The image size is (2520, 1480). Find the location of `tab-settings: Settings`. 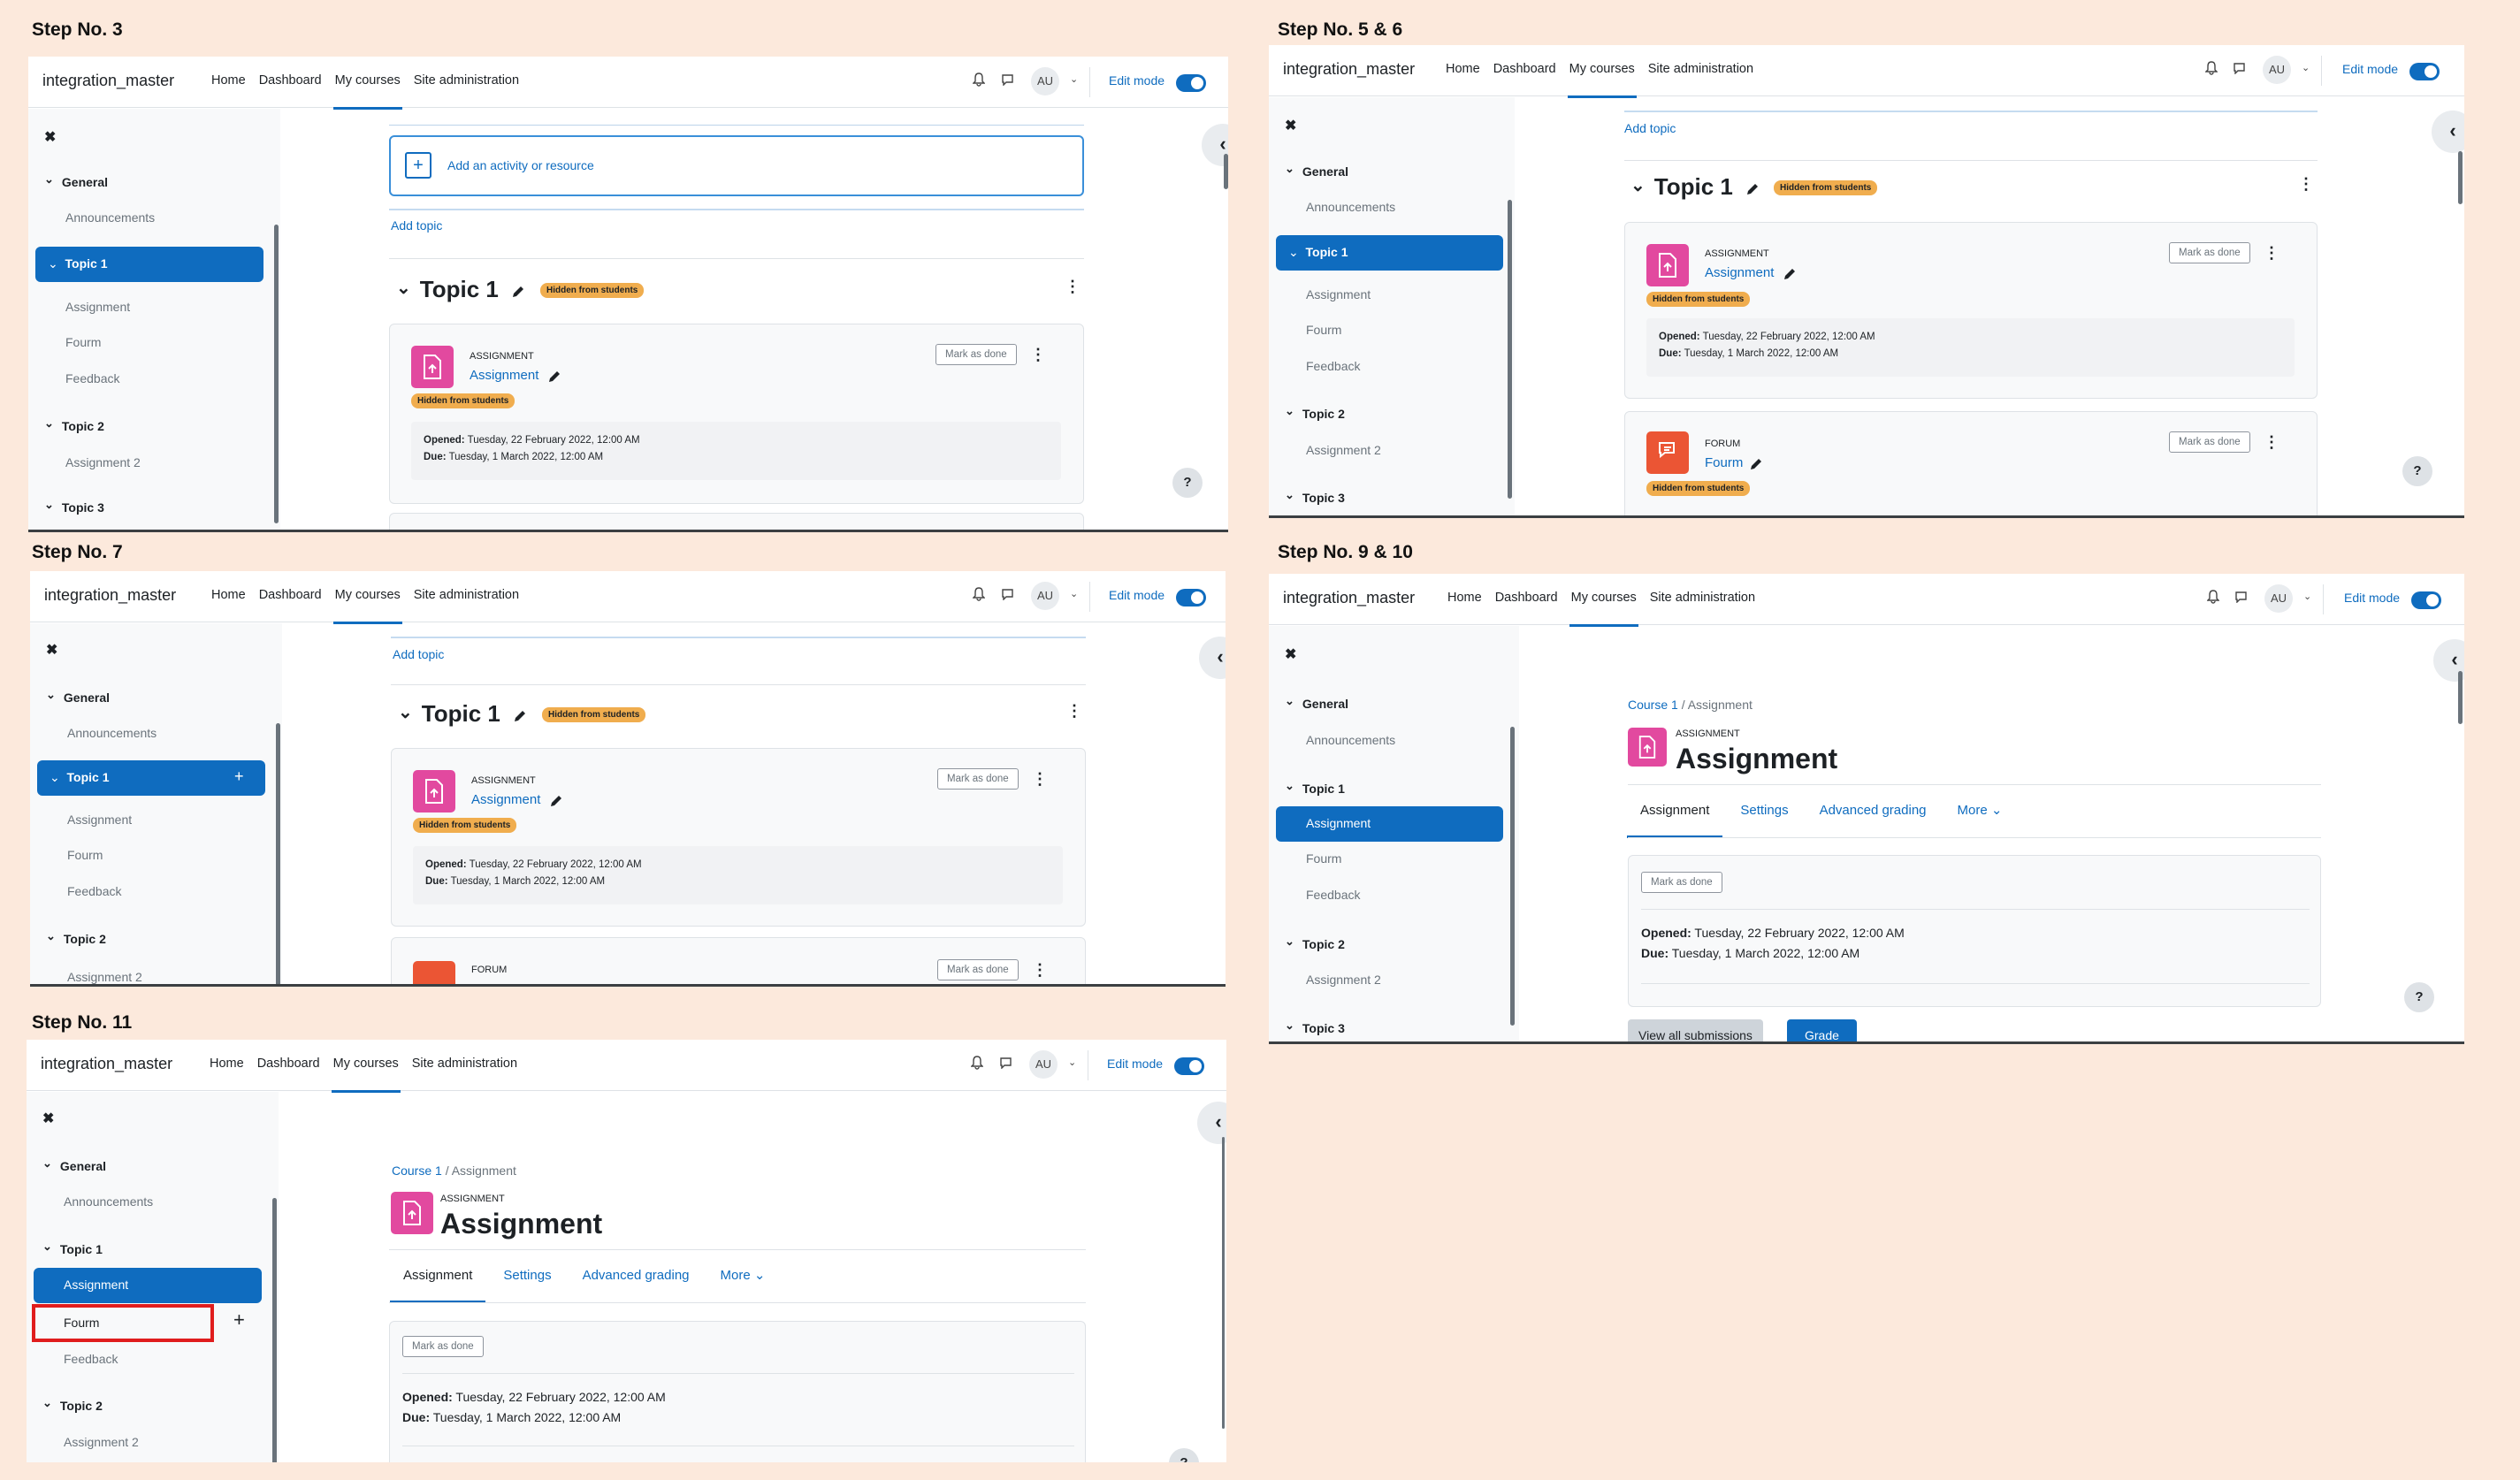

tab-settings: Settings is located at coordinates (1764, 811).